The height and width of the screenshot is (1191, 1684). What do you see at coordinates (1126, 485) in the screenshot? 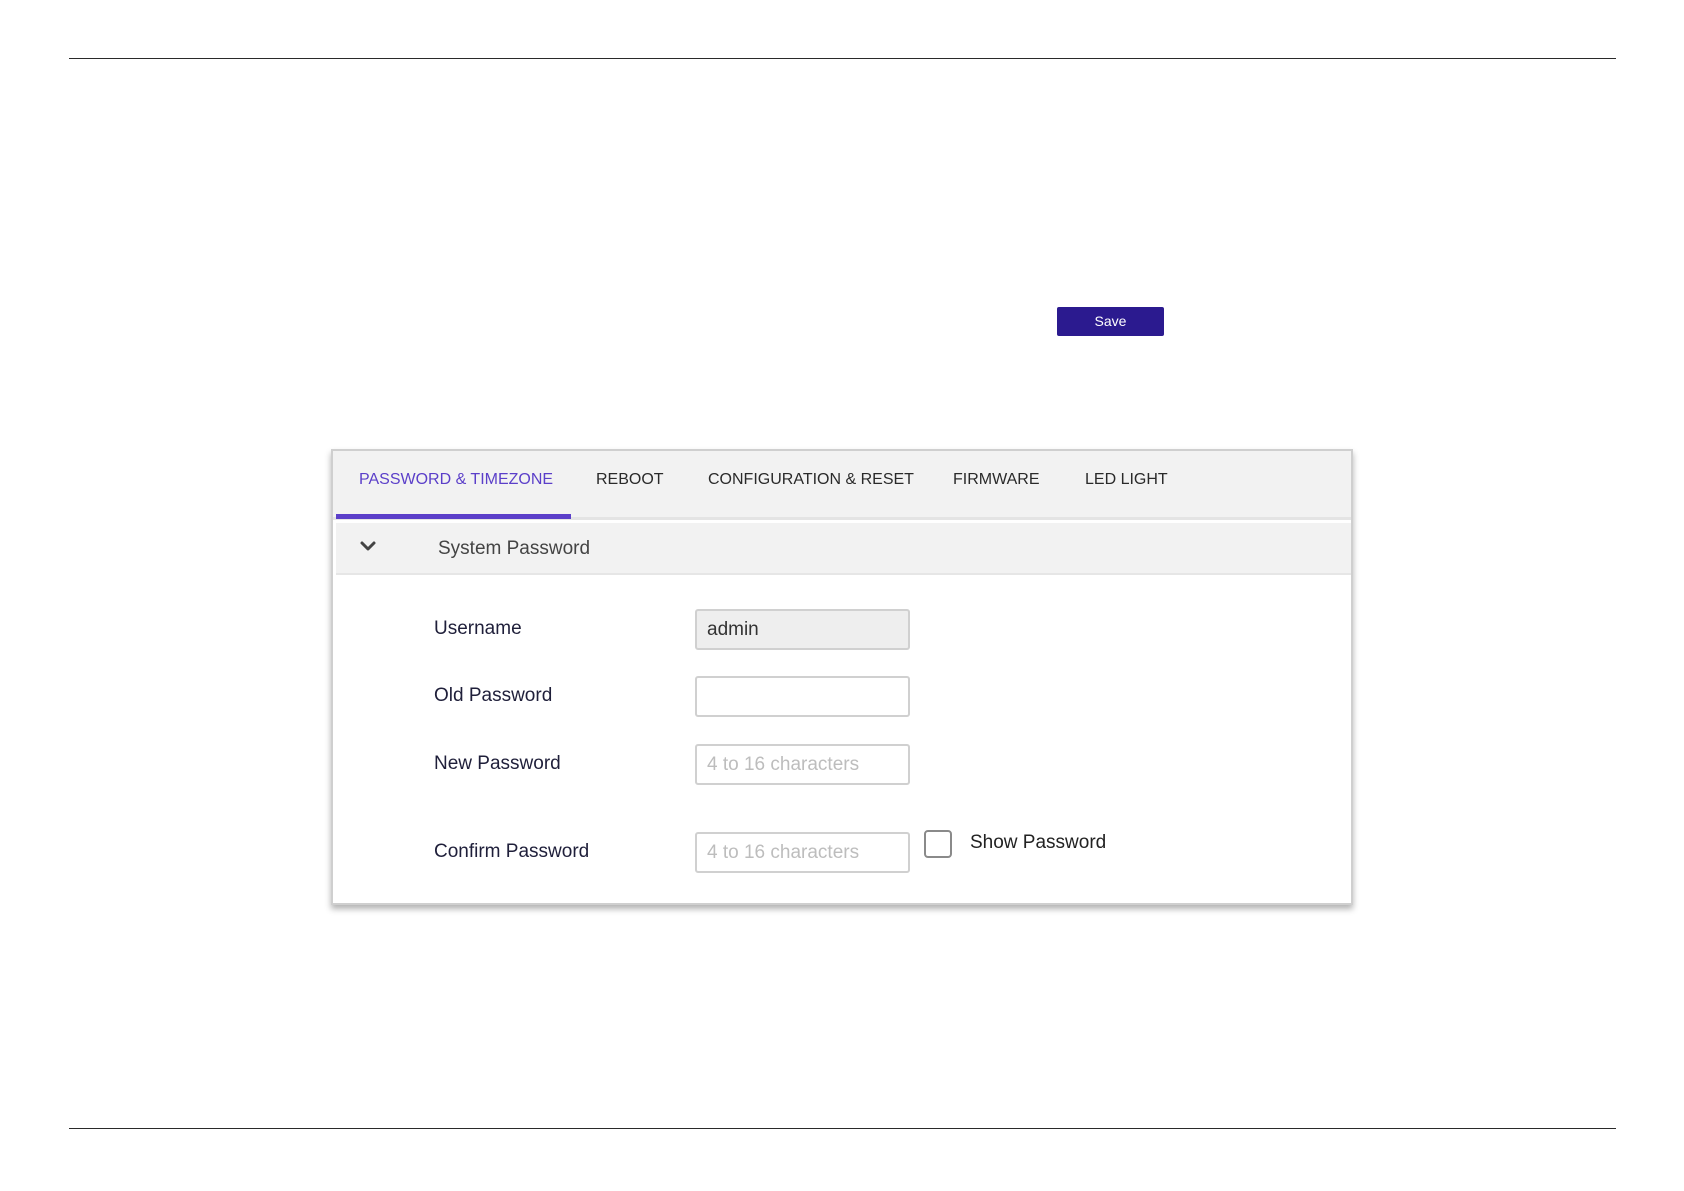
I see `tab-led-light: LED LIGHT` at bounding box center [1126, 485].